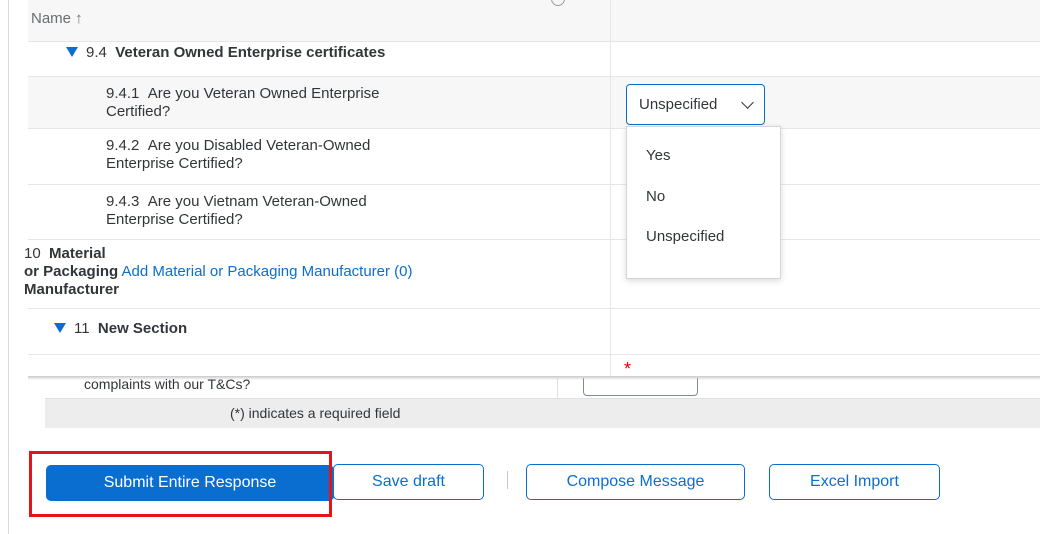 Image resolution: width=1040 pixels, height=534 pixels. I want to click on section-number: 10, so click(32, 253).